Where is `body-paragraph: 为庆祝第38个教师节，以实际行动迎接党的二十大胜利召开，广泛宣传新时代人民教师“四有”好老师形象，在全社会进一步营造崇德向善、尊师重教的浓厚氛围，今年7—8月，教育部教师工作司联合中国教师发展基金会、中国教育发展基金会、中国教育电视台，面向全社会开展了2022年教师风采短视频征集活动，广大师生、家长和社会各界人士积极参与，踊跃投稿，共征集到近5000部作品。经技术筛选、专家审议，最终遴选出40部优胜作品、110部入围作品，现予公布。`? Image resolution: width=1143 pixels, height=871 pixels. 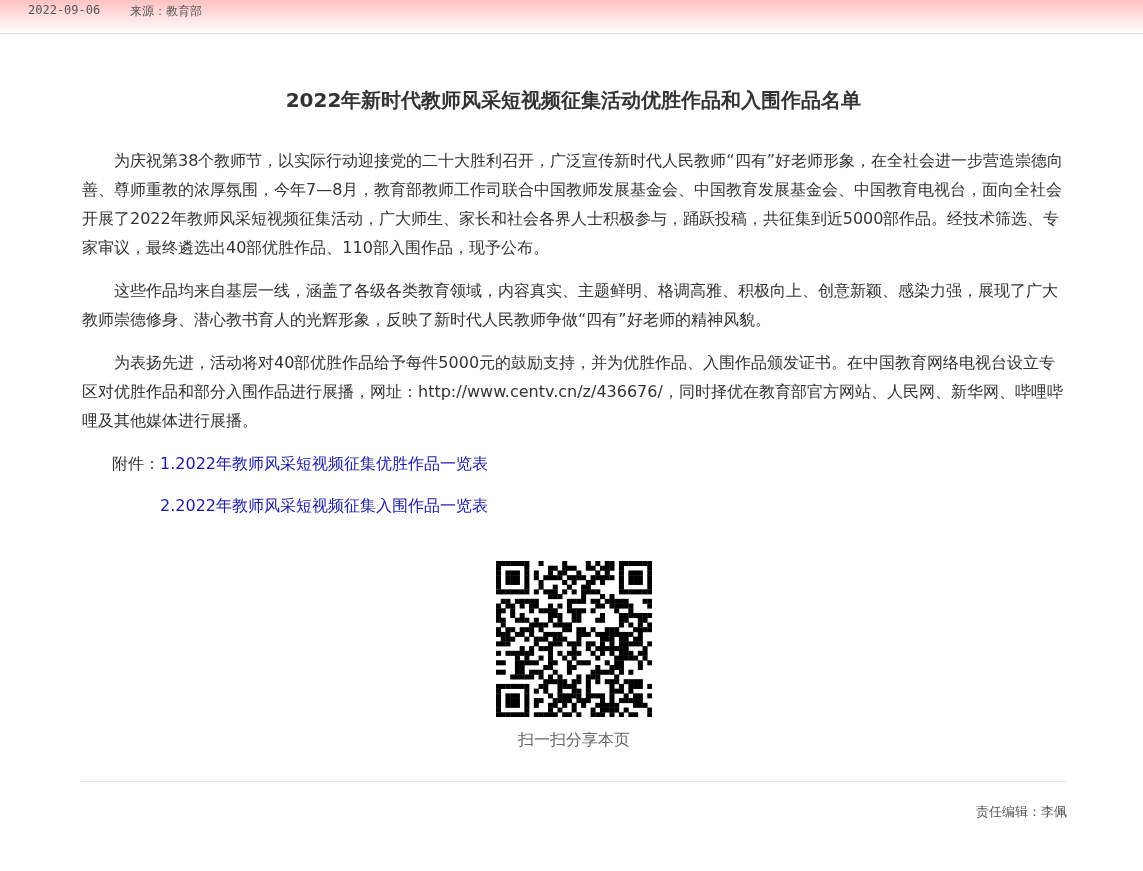 body-paragraph: 为庆祝第38个教师节，以实际行动迎接党的二十大胜利召开，广泛宣传新时代人民教师“四有”好老师形象，在全社会进一步营造崇德向善、尊师重教的浓厚氛围，今年7—8月，教育部教师工作司联合中国教师发展基金会、中国教育发展基金会、中国教育电视台，面向全社会开展了2022年教师风采短视频征集活动，广大师生、家长和社会各界人士积极参与，踊跃投稿，共征集到近5000部作品。经技术筛选、专家审议，最终遴选出40部优胜作品、110部入围作品，现予公布。 is located at coordinates (573, 204).